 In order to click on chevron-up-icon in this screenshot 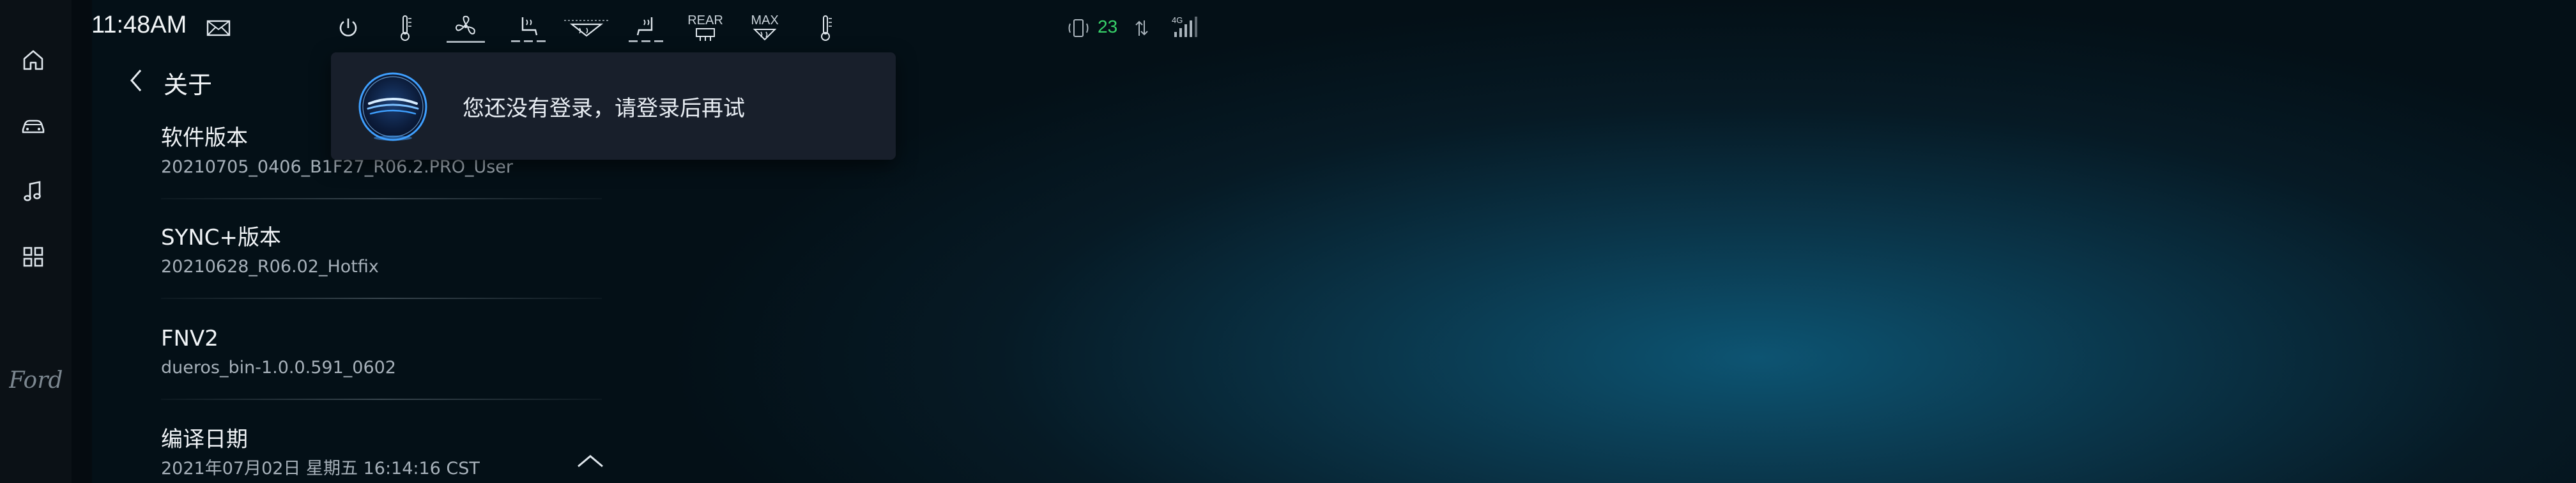, I will do `click(590, 461)`.